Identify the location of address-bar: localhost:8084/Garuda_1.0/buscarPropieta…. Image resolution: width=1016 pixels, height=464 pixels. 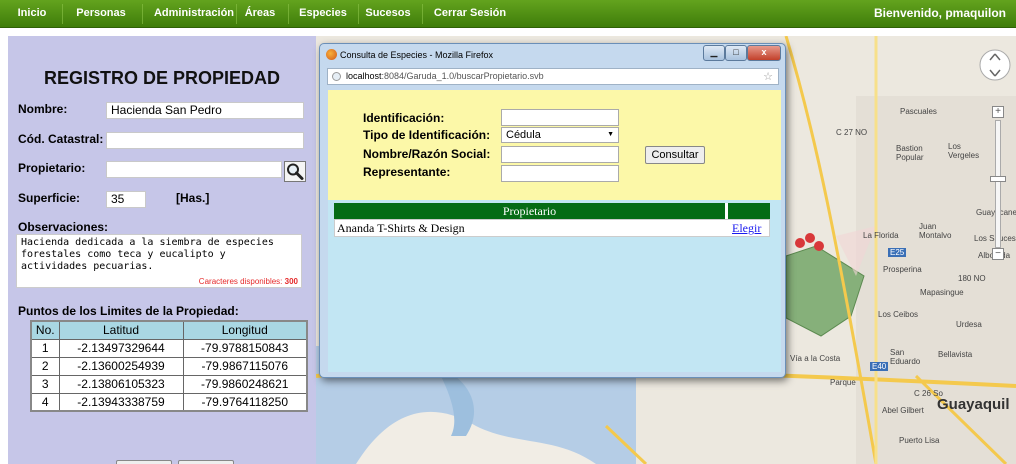
(553, 76).